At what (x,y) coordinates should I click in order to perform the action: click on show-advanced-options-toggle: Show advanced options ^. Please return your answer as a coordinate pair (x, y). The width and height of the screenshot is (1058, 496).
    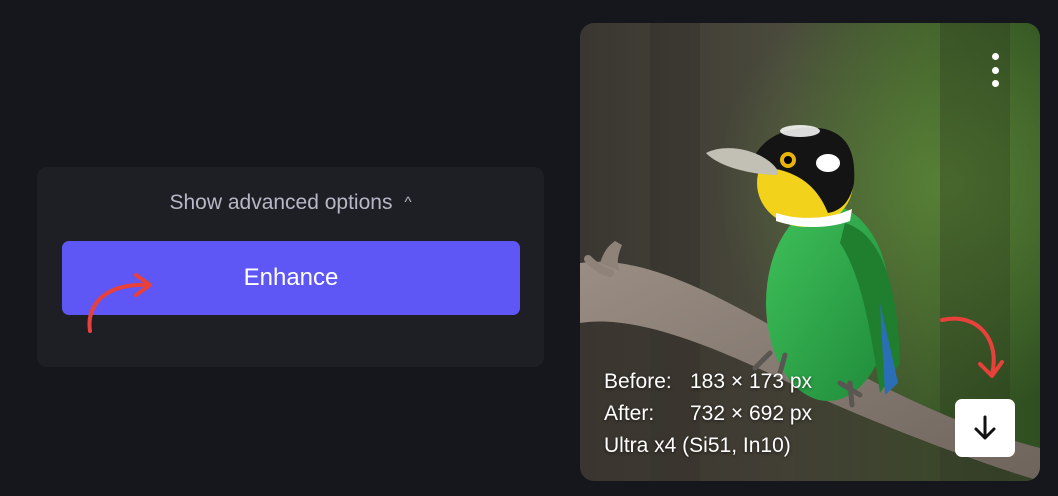
    Looking at the image, I should click on (290, 203).